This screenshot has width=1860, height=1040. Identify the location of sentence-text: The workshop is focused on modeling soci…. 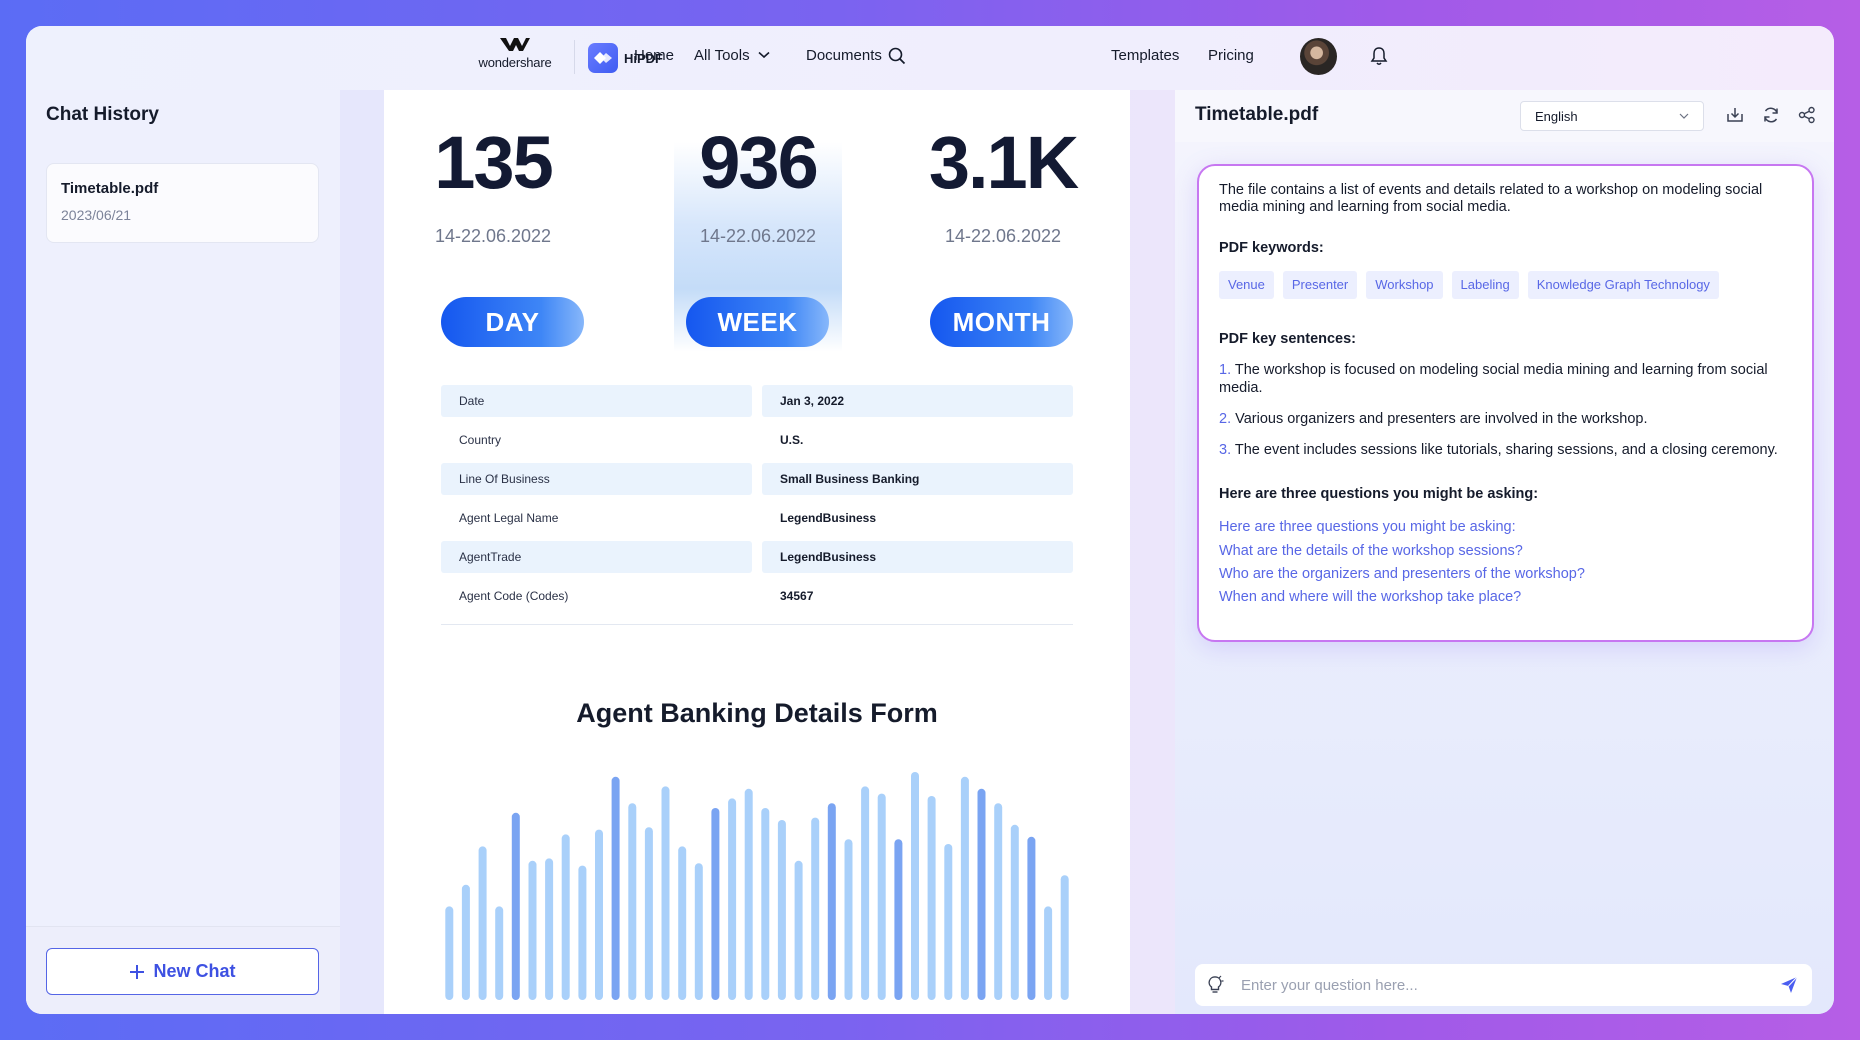
(1493, 379).